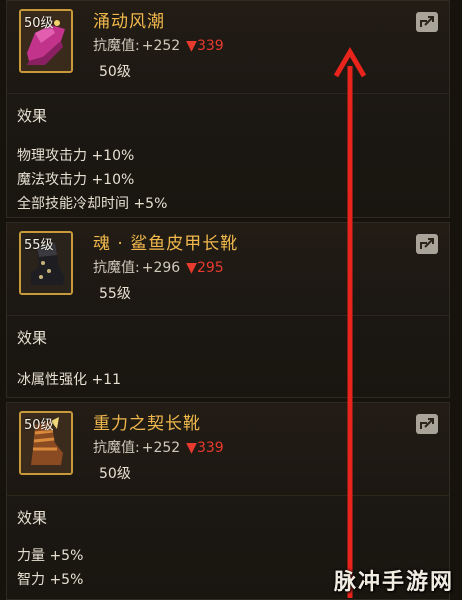  What do you see at coordinates (166, 244) in the screenshot?
I see `item-name: 魂 · 鲨鱼皮甲长靴` at bounding box center [166, 244].